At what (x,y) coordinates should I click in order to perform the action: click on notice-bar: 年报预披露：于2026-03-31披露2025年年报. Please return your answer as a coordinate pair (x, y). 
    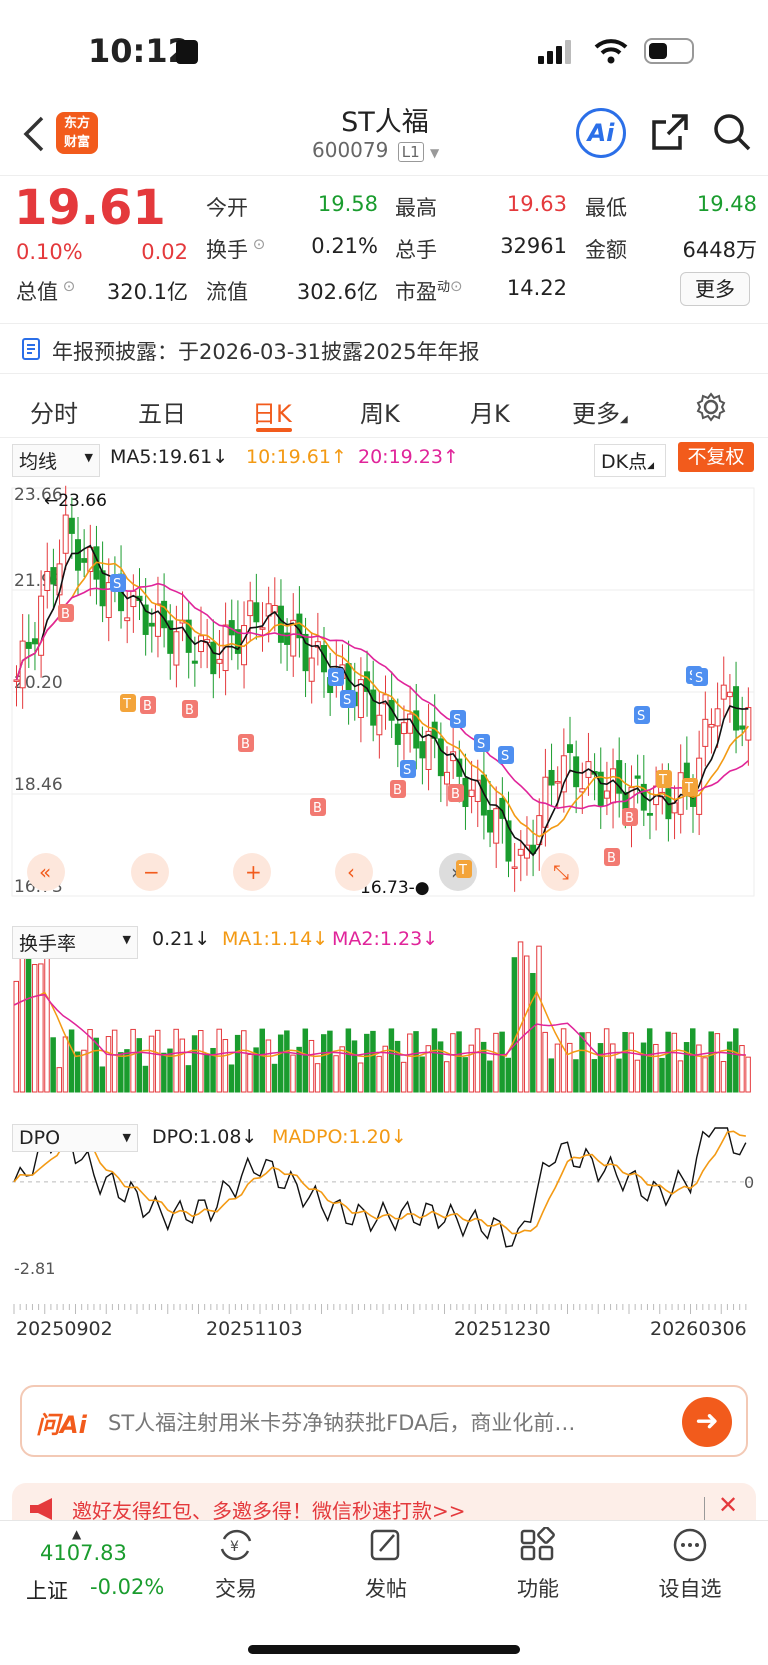
    Looking at the image, I should click on (384, 349).